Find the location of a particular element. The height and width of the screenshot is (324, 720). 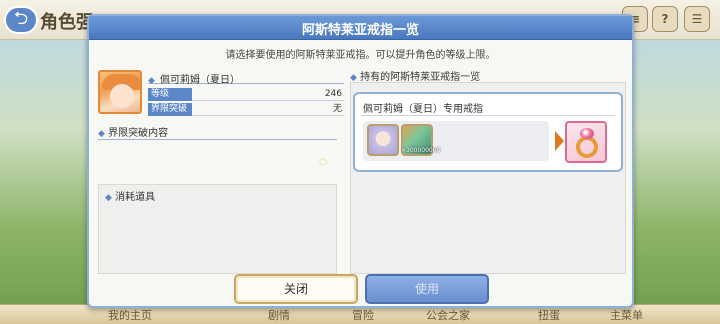

ring-result-icon is located at coordinates (586, 142).